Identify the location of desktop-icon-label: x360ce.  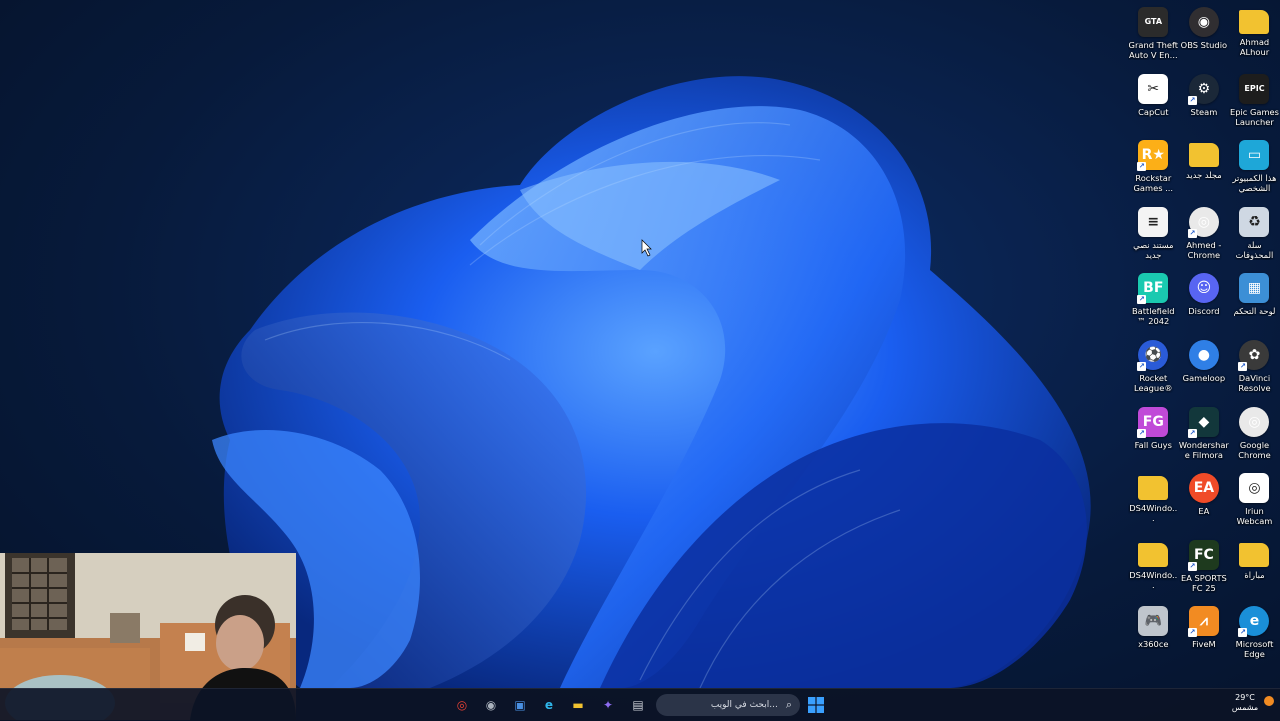
(1153, 644).